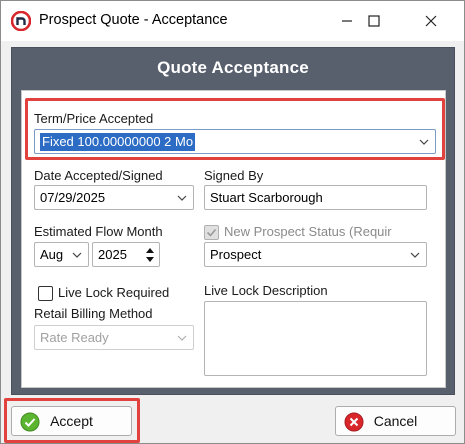 This screenshot has width=465, height=444. Describe the element at coordinates (235, 129) in the screenshot. I see `term-price-highlight` at that location.